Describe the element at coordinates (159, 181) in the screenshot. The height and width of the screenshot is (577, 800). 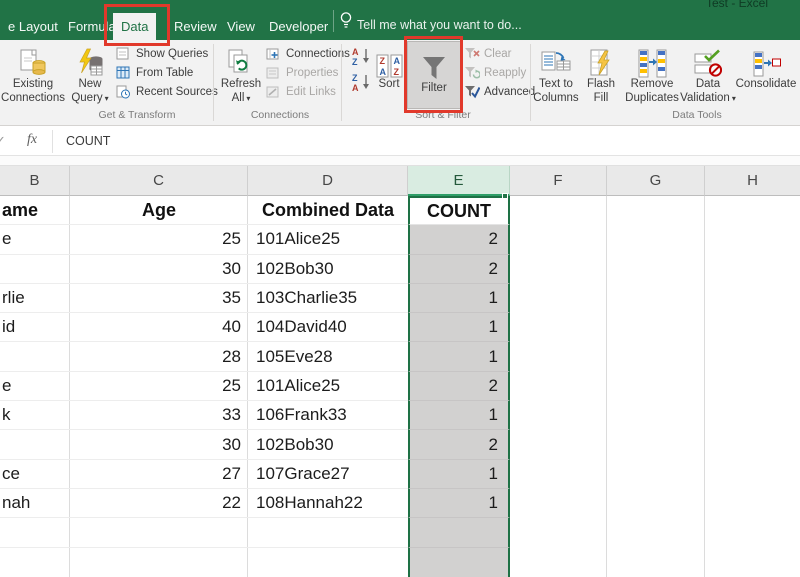
I see `column-header-c: C` at that location.